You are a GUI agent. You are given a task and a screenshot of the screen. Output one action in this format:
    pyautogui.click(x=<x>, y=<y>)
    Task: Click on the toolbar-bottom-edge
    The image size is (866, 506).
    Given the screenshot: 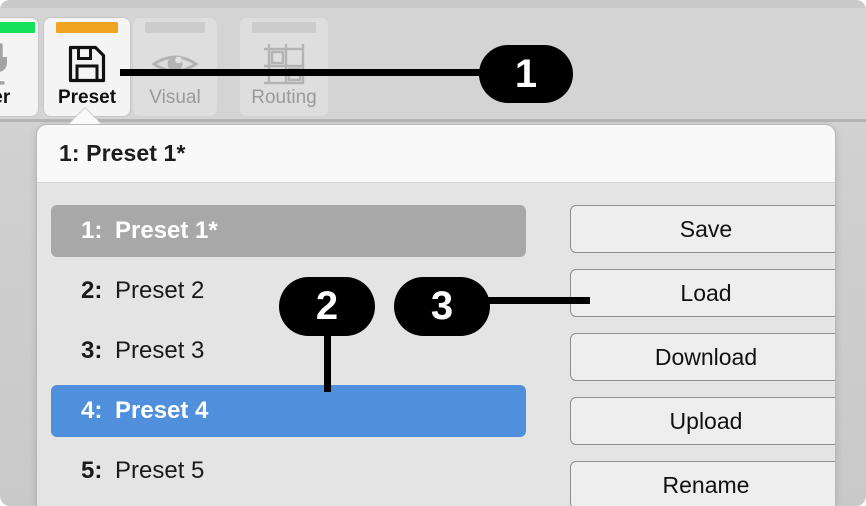 What is the action you would take?
    pyautogui.click(x=433, y=120)
    